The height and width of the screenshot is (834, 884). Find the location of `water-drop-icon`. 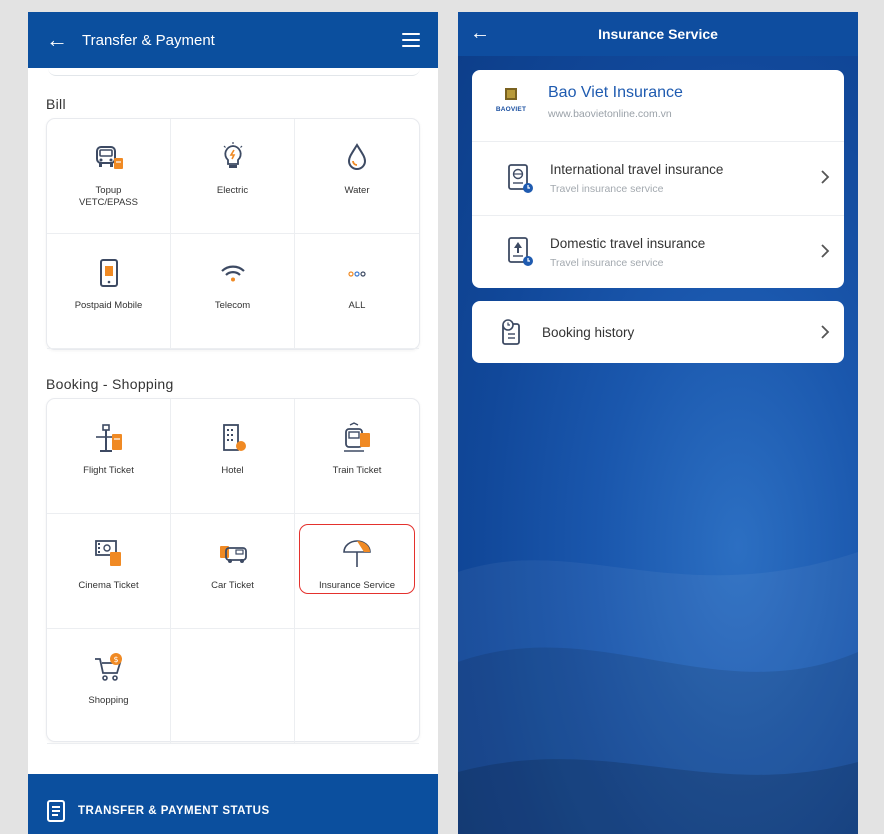

water-drop-icon is located at coordinates (357, 156).